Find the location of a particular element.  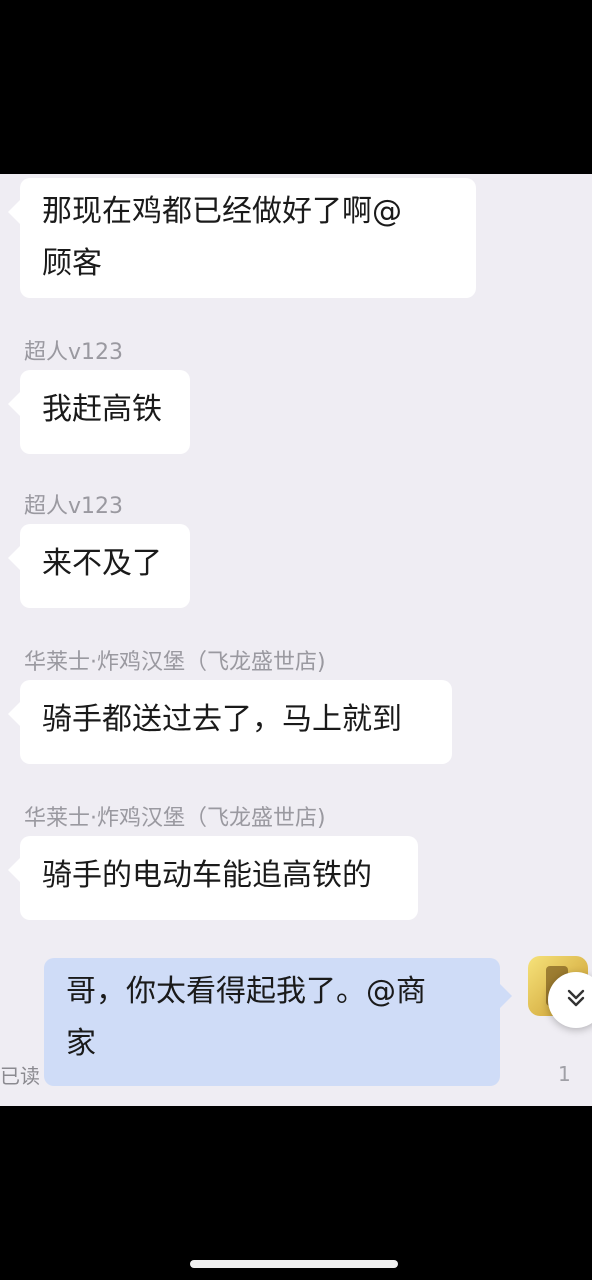

own-message-bubble: 哥，你太看得起我了。@商 家 is located at coordinates (278, 1022).